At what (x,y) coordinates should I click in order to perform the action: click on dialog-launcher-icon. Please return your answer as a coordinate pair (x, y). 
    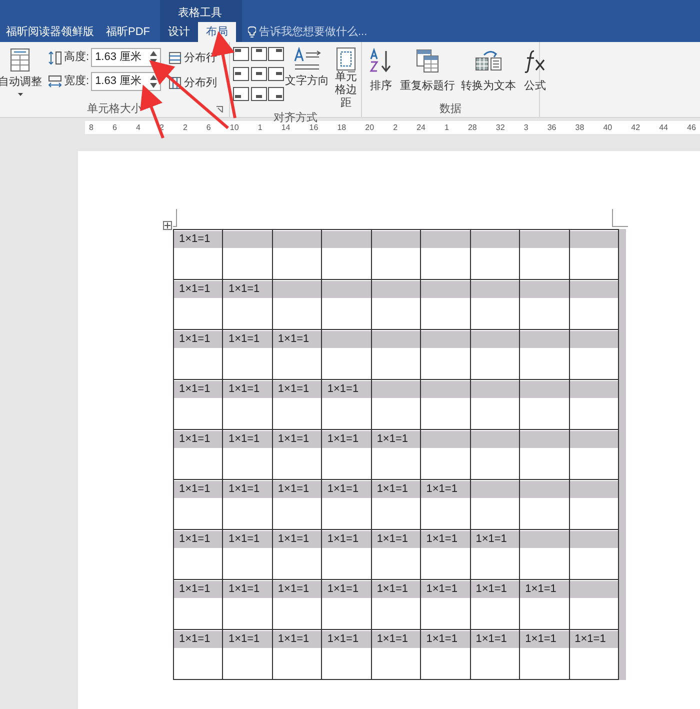
    Looking at the image, I should click on (219, 109).